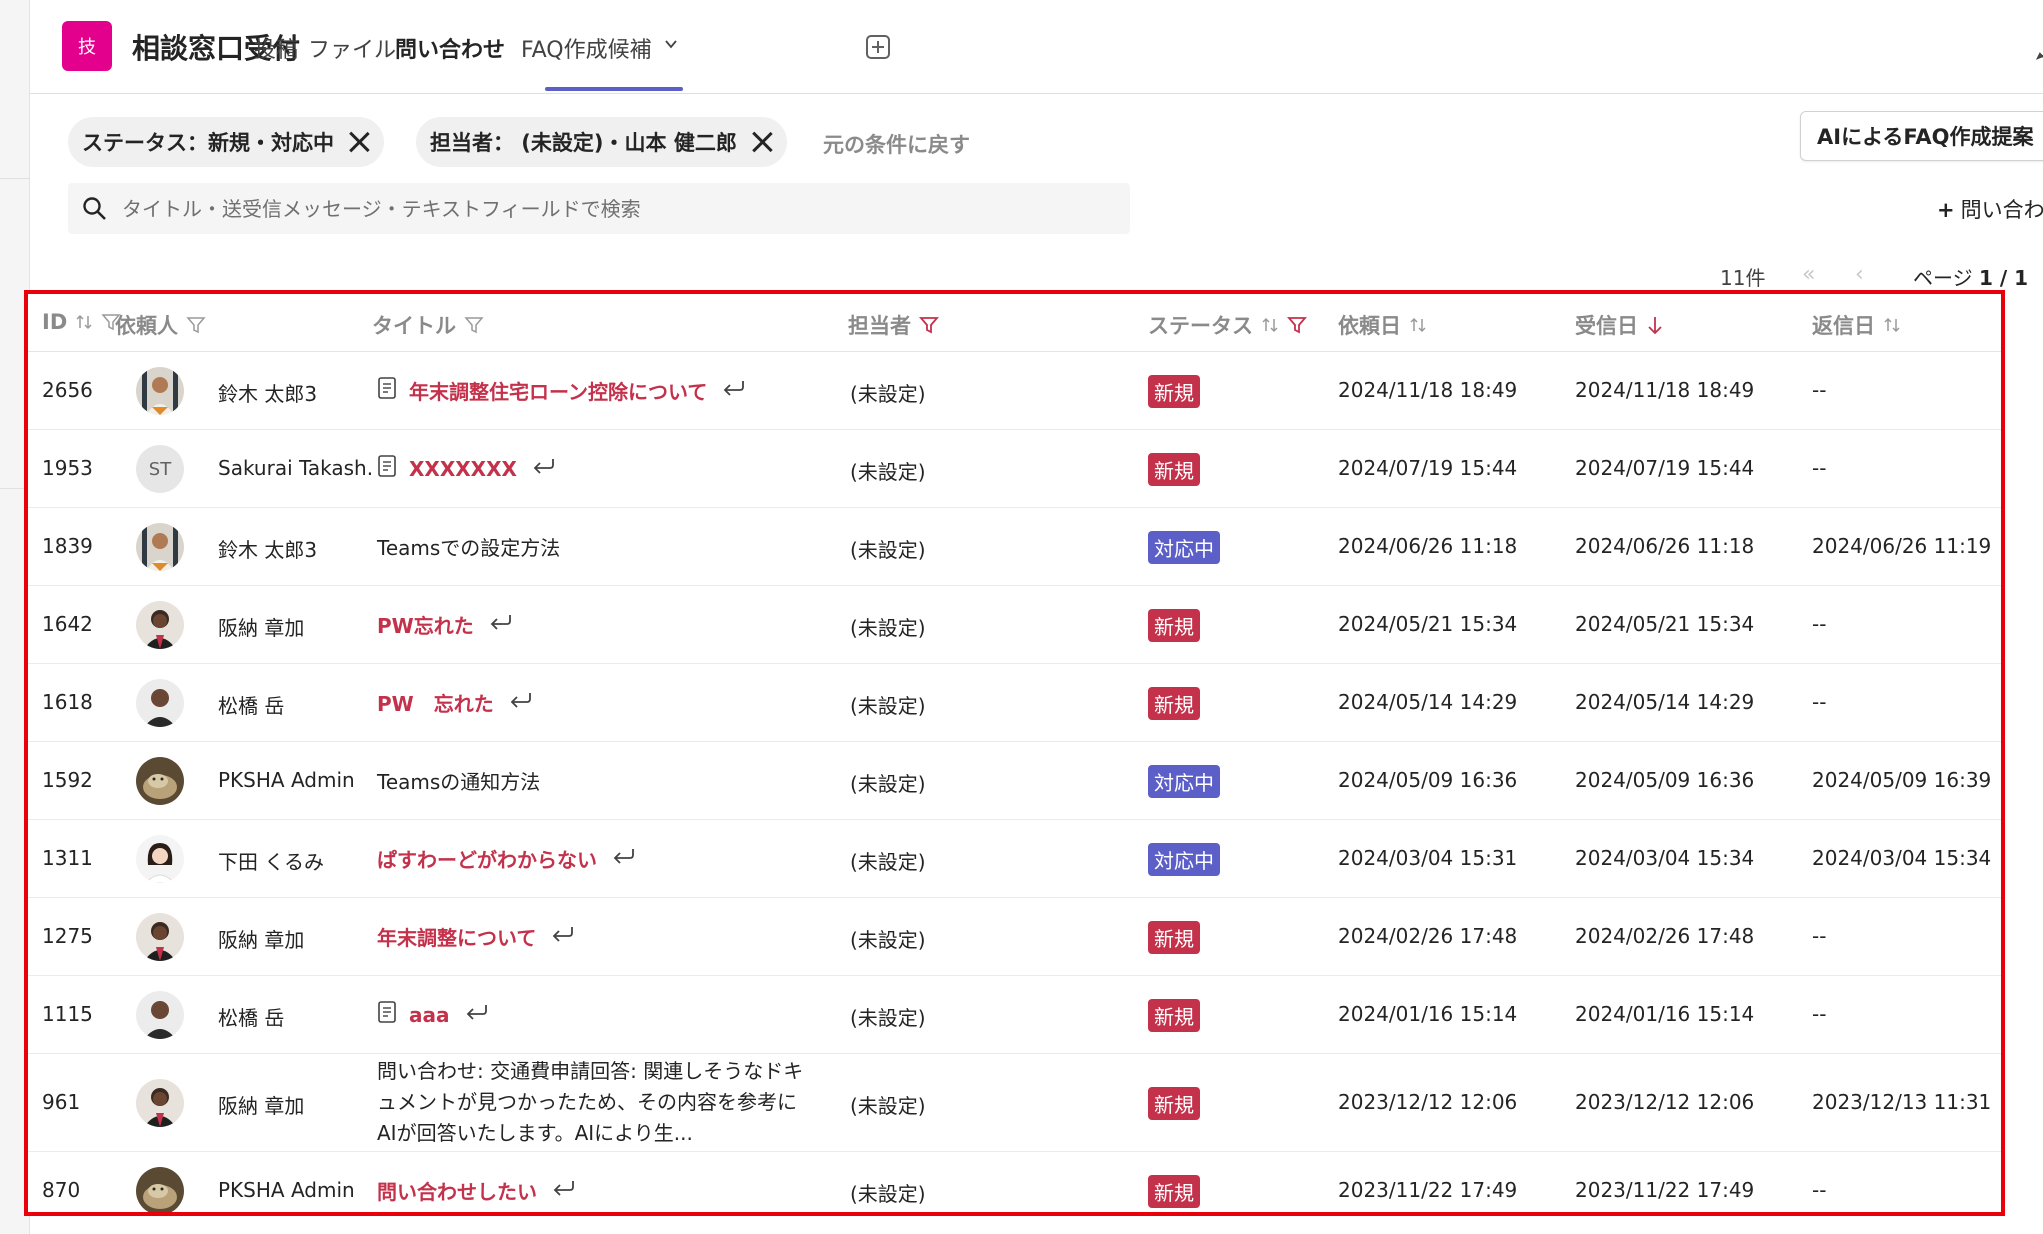 The height and width of the screenshot is (1234, 2043). I want to click on col-requester: 依頼人, so click(160, 325).